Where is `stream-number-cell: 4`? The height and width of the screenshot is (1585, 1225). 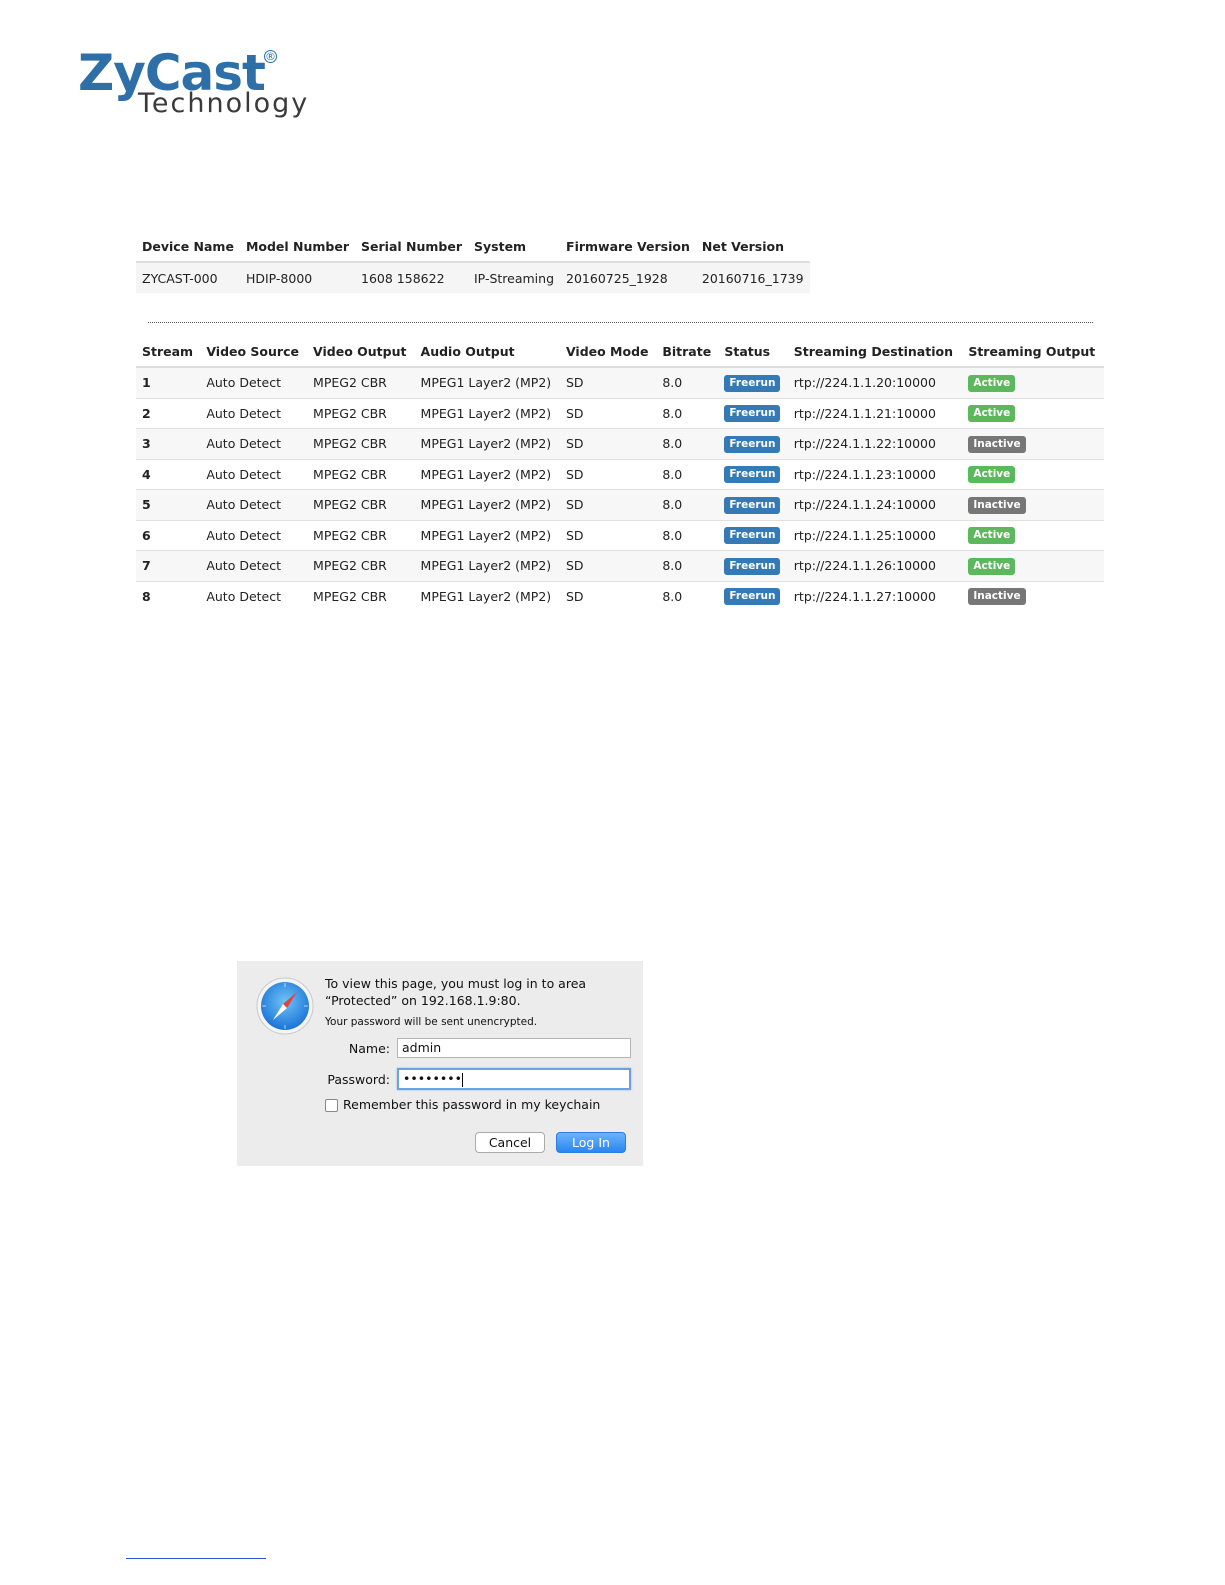
stream-number-cell: 4 is located at coordinates (168, 474).